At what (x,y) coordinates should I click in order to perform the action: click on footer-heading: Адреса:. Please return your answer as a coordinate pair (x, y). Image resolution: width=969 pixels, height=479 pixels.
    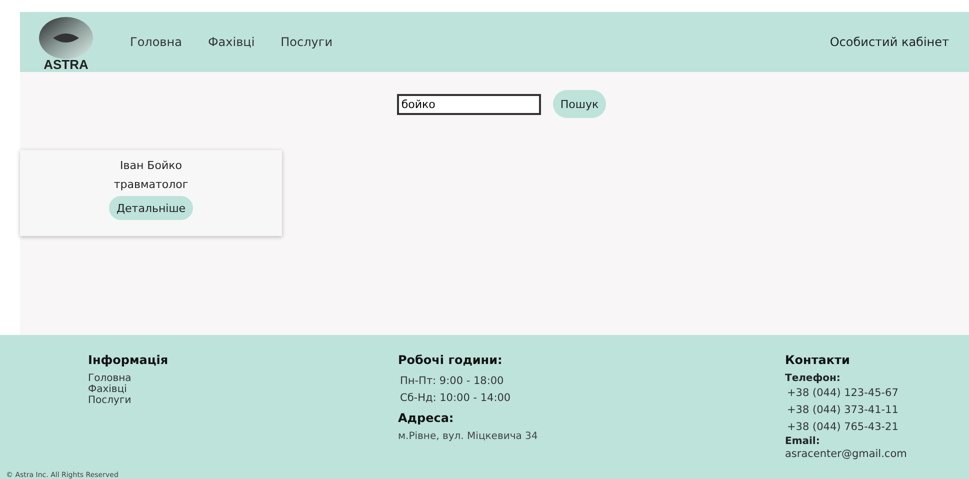
    Looking at the image, I should click on (426, 418).